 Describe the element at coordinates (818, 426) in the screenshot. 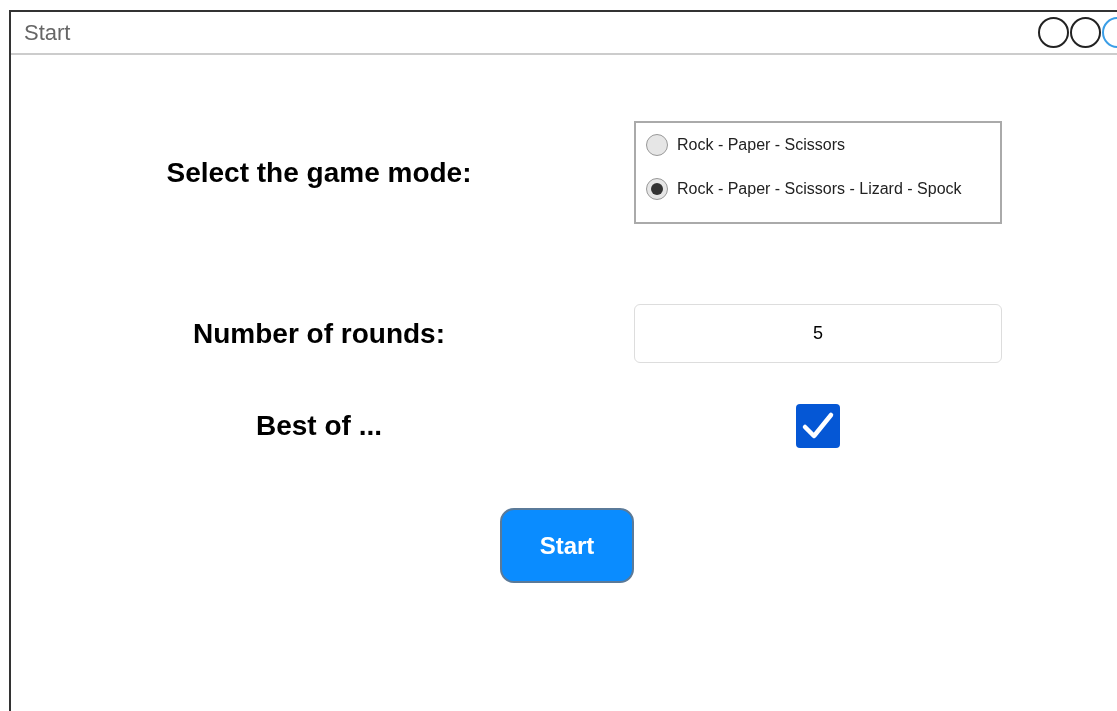

I see `checkbox` at that location.